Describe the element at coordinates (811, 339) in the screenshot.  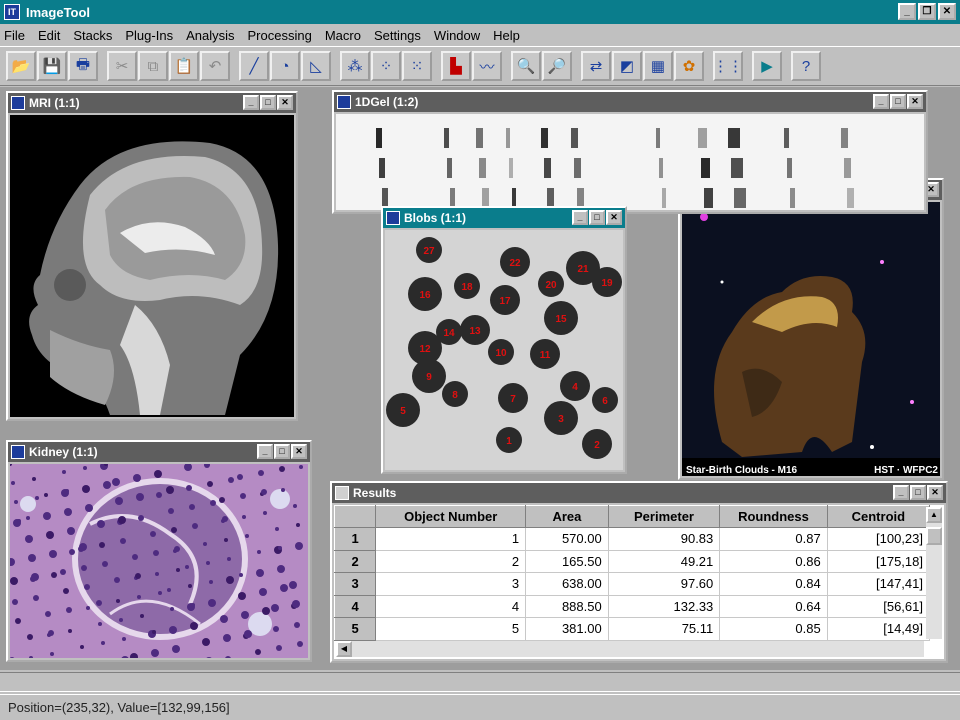
I see `stars-image: Star-Birth Clouds - M16 HST · WFPC2` at that location.